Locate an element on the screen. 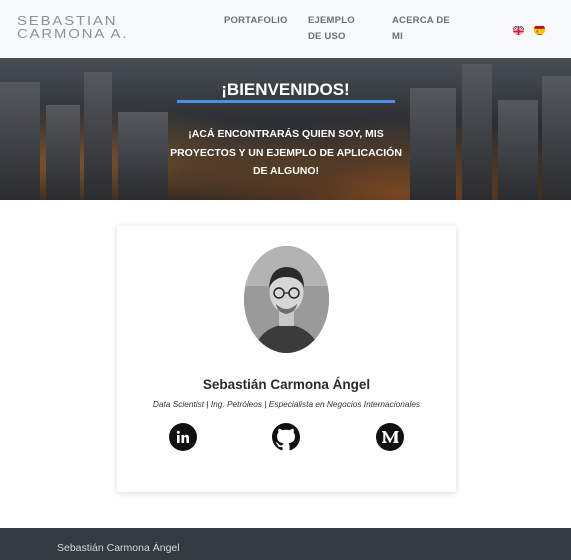 This screenshot has height=560, width=571. github-icon is located at coordinates (286, 437).